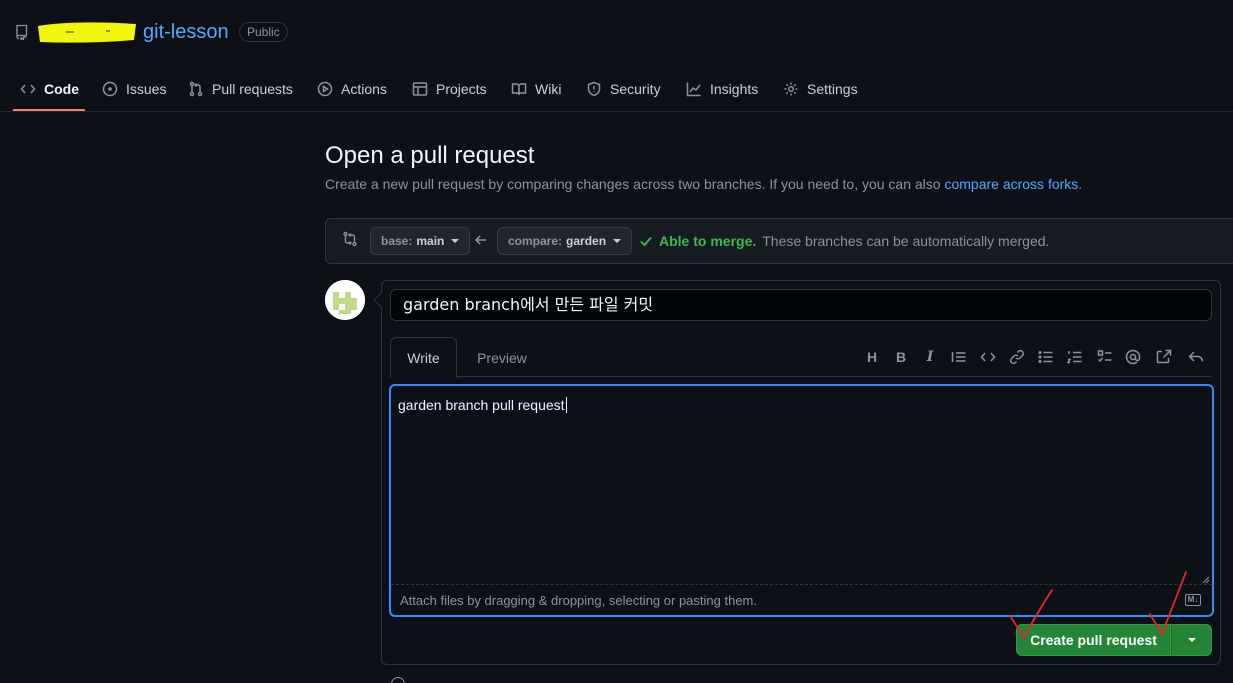  I want to click on tab-pull-requests: Pull requests, so click(240, 89).